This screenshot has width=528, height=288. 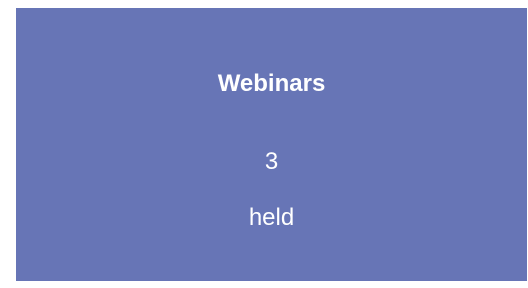 I want to click on stat-card-title: Webinars, so click(x=271, y=83).